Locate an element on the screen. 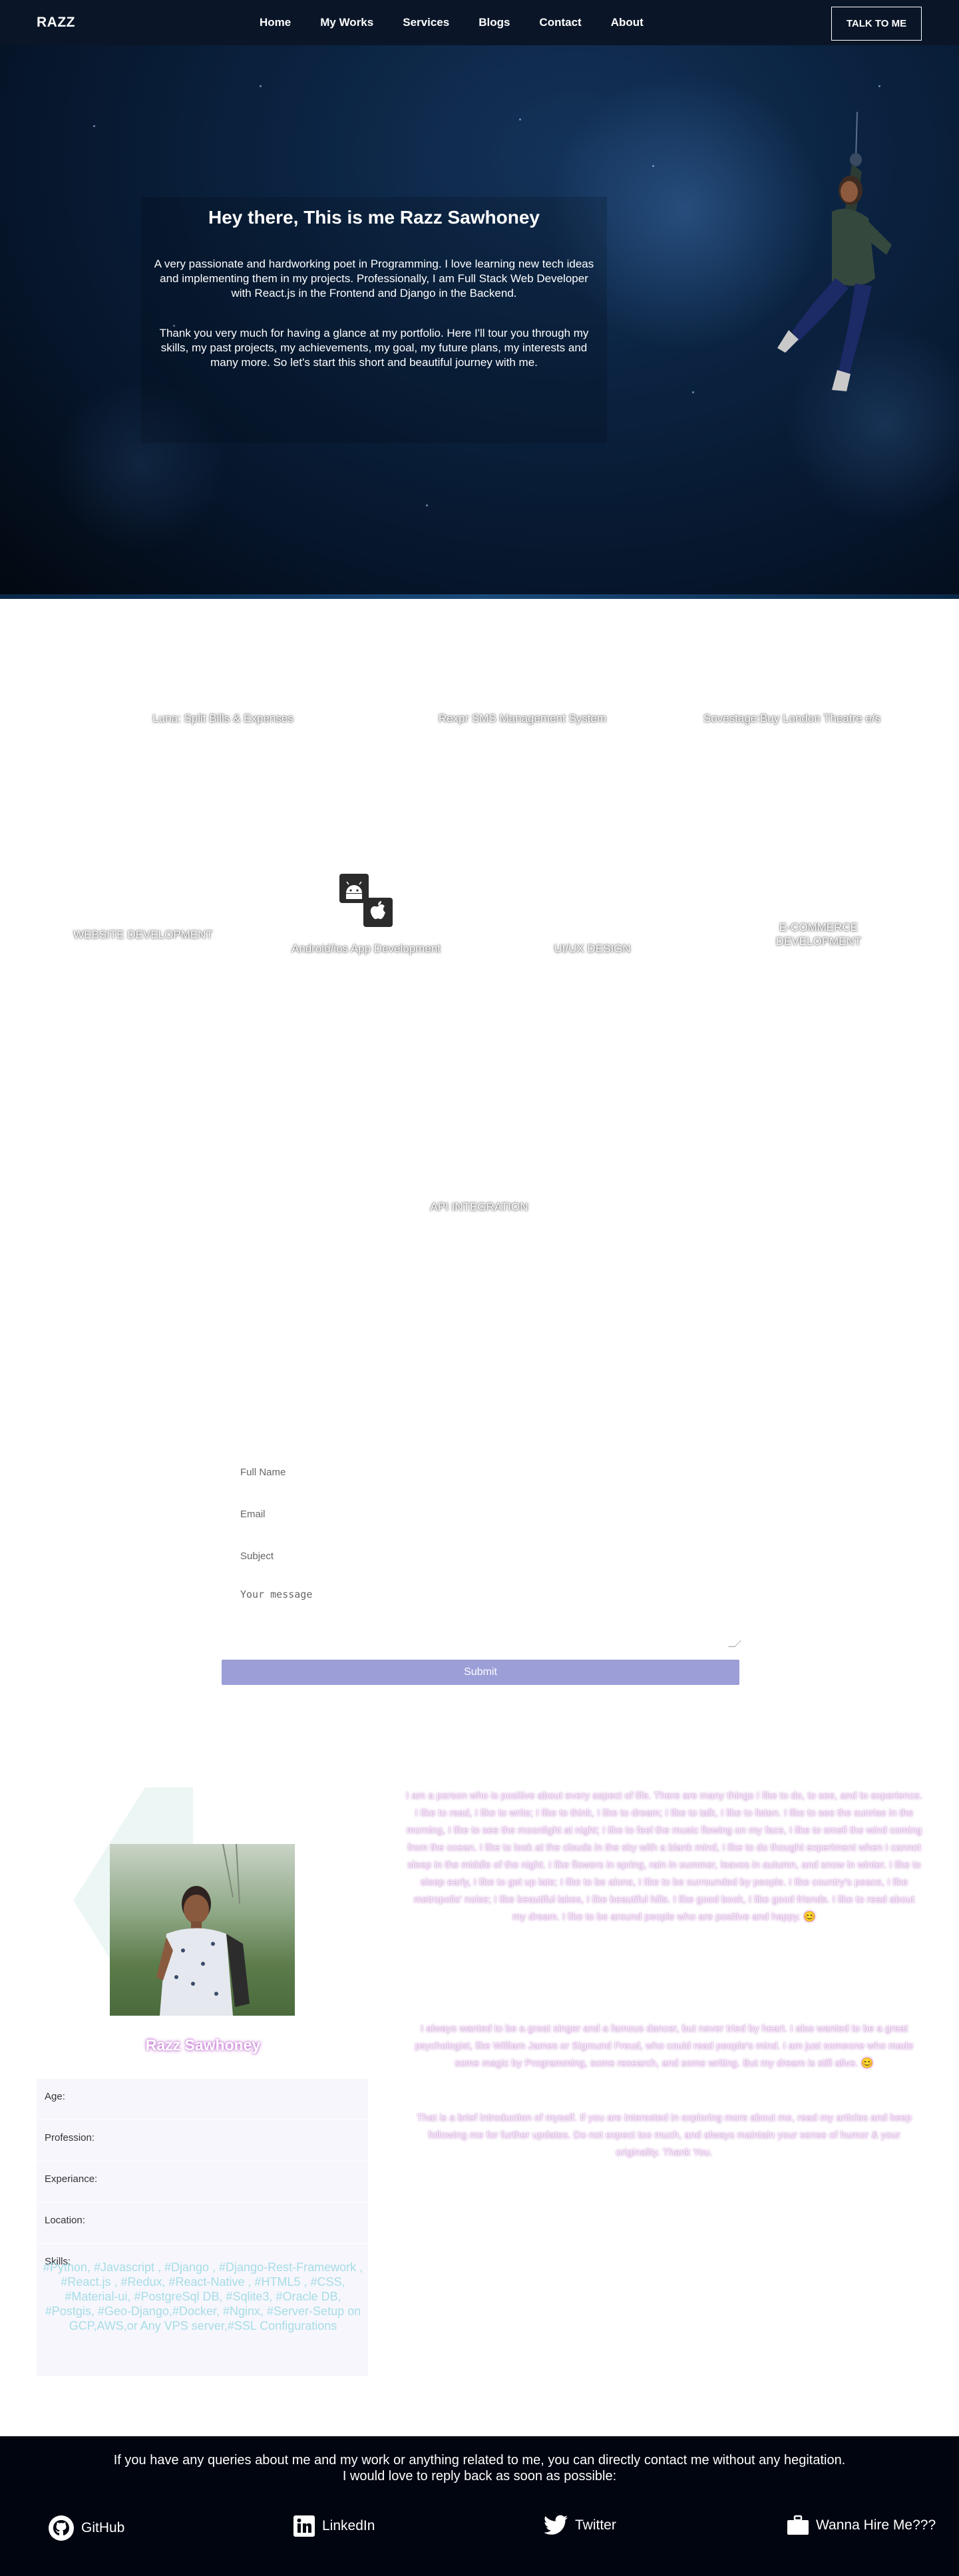 This screenshot has width=959, height=2576. submit-button: Submit is located at coordinates (480, 1673).